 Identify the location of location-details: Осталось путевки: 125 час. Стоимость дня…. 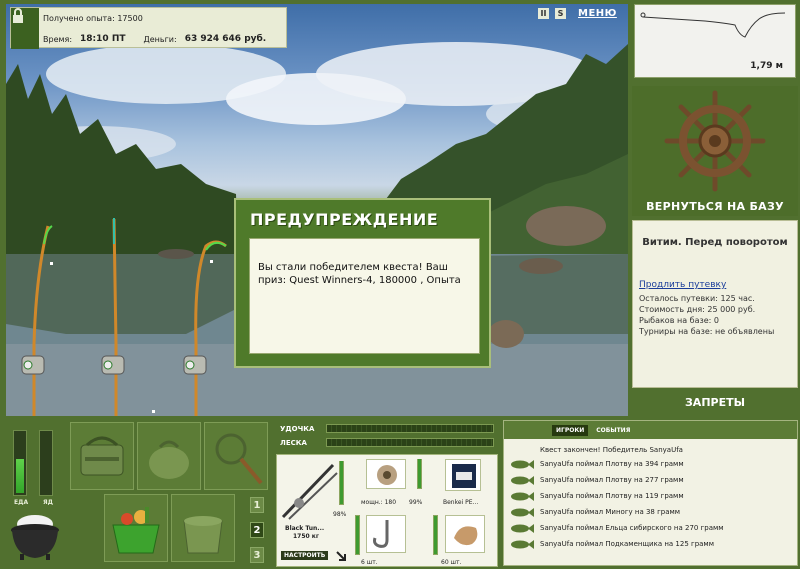
(706, 315).